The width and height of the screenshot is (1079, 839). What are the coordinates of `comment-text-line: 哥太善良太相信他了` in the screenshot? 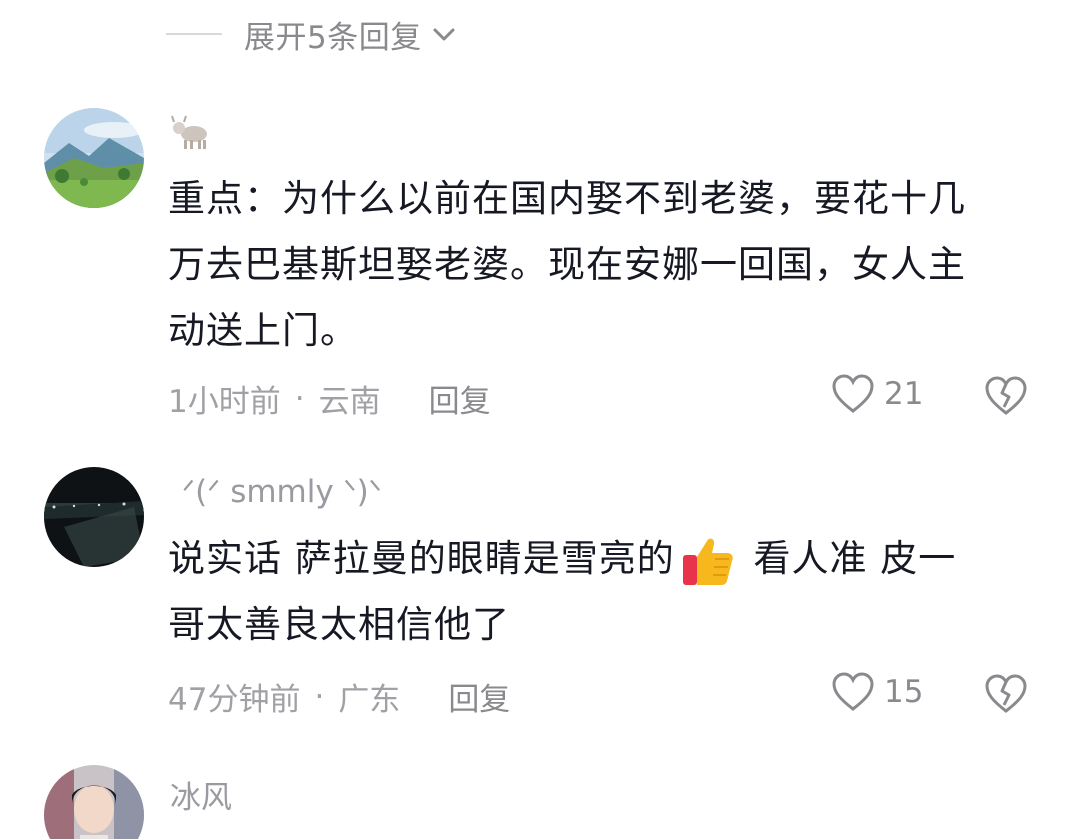 It's located at (339, 624).